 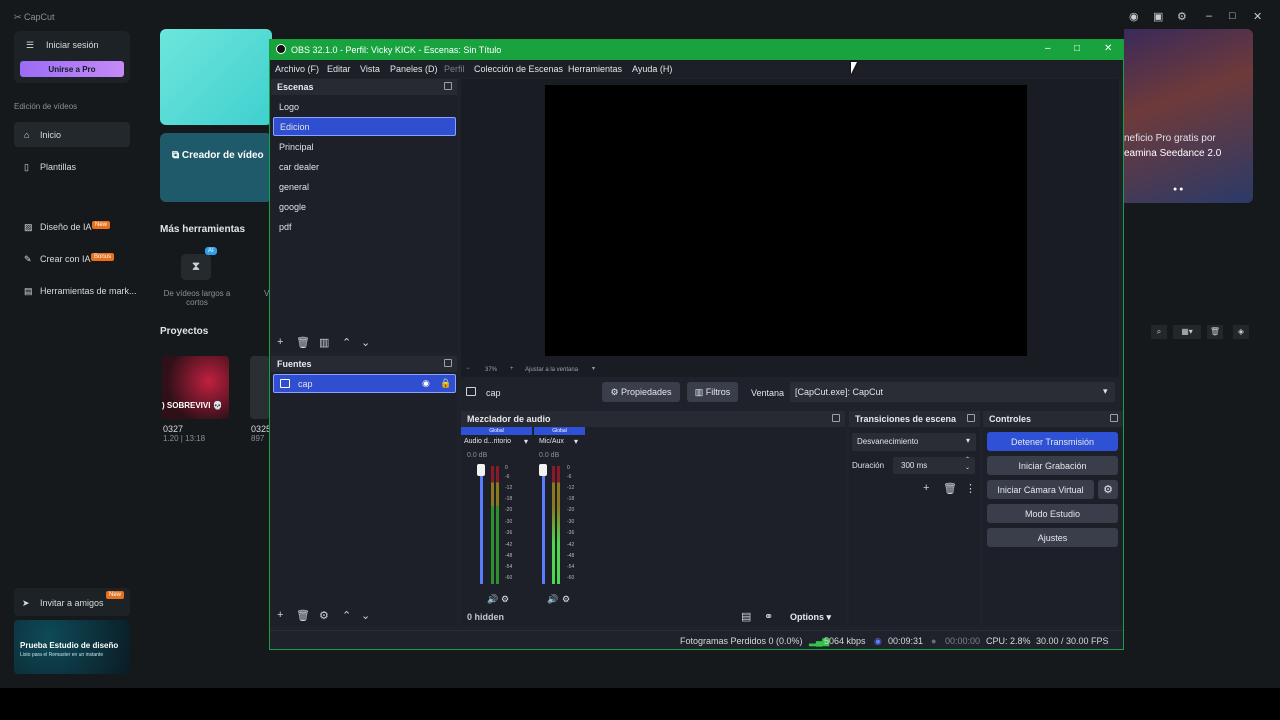 What do you see at coordinates (746, 616) in the screenshot?
I see `layout-icon: ▤` at bounding box center [746, 616].